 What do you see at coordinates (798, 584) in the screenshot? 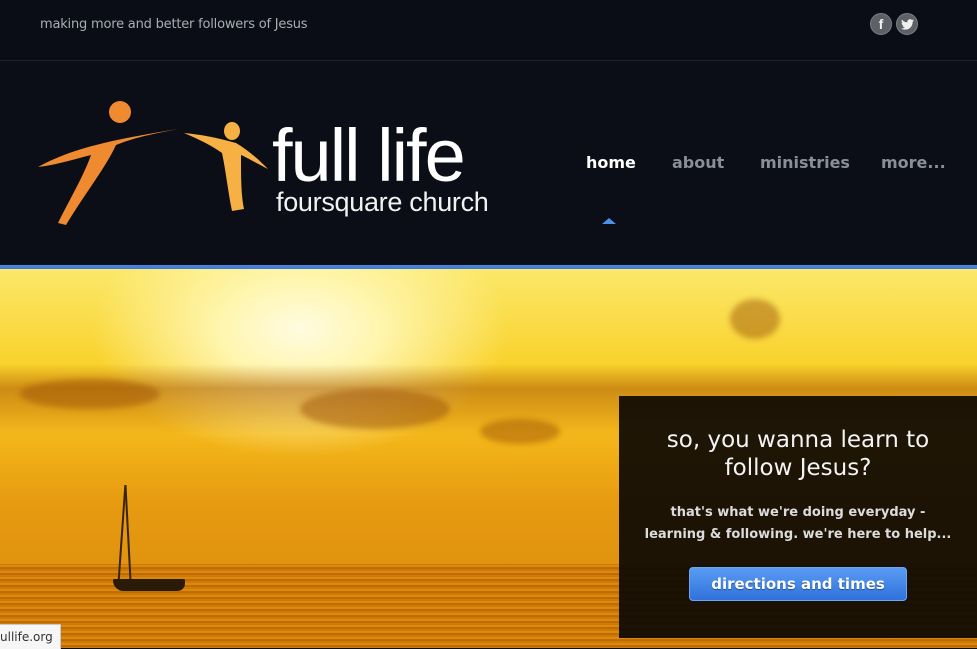
I see `directions-and-times-button: directions and times` at bounding box center [798, 584].